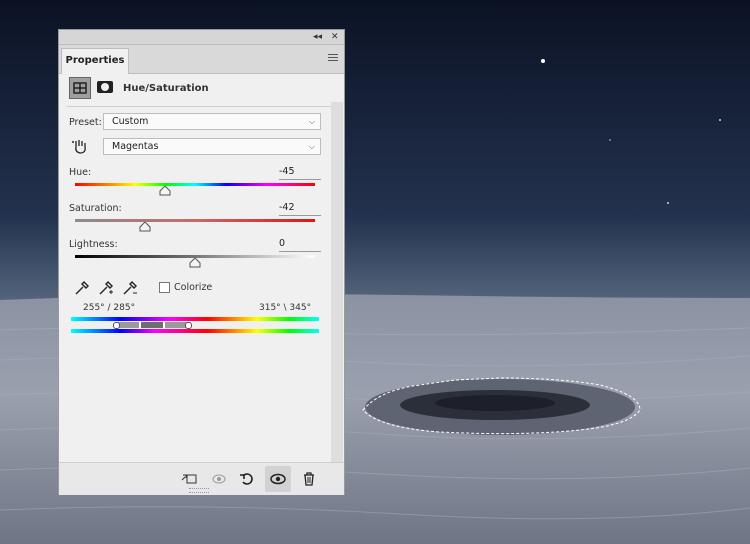 The height and width of the screenshot is (544, 750). Describe the element at coordinates (199, 490) in the screenshot. I see `resize-grip` at that location.